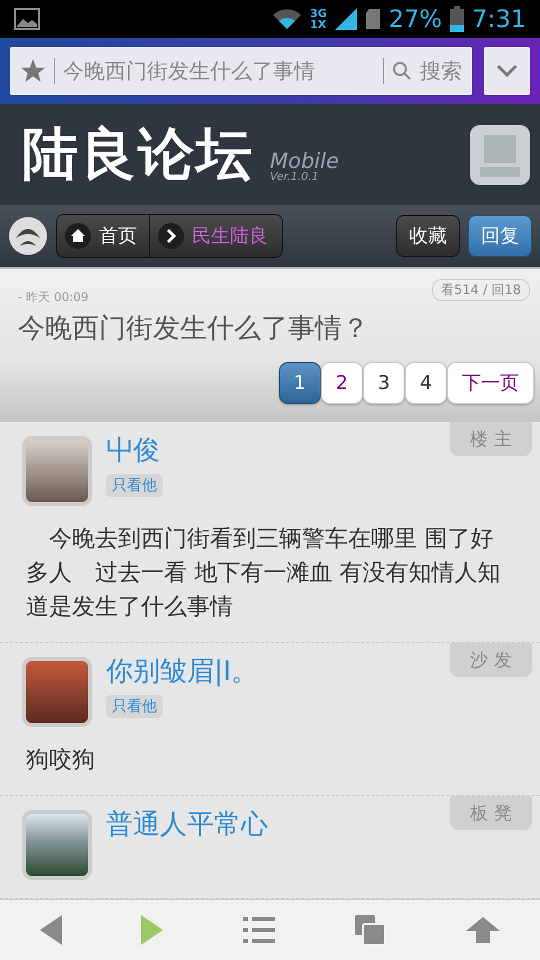  What do you see at coordinates (372, 19) in the screenshot?
I see `sim-icon` at bounding box center [372, 19].